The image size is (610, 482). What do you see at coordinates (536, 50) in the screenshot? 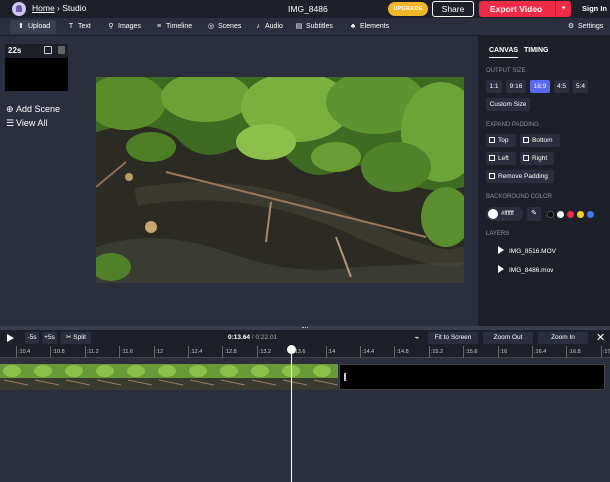
I see `tab-timing: TIMING` at bounding box center [536, 50].